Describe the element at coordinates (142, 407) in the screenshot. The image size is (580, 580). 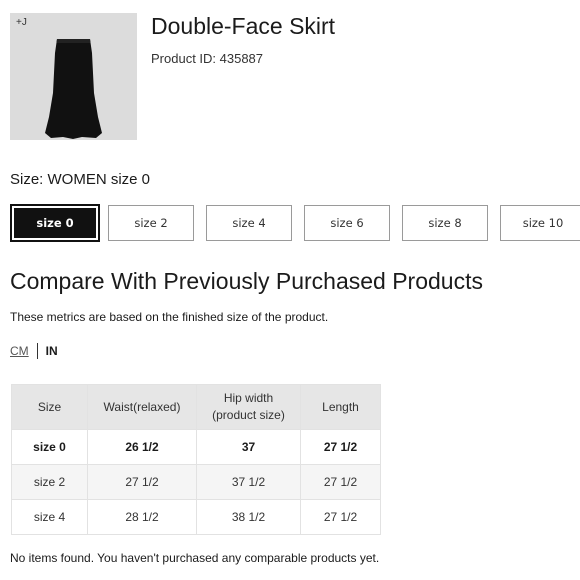
I see `header-waist: Waist(relaxed)` at that location.